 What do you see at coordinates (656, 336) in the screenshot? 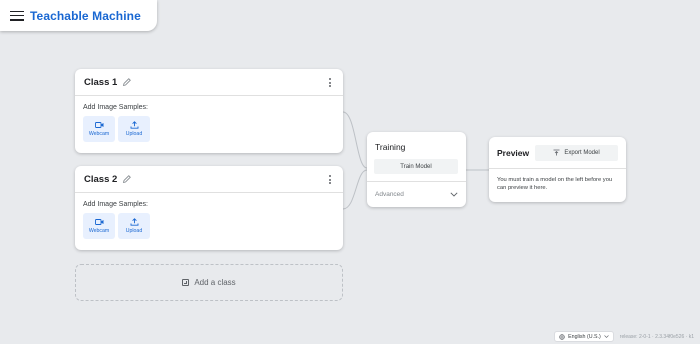
I see `release-version: release: 2-0-1 · 2.3.34f0e526 · k1` at bounding box center [656, 336].